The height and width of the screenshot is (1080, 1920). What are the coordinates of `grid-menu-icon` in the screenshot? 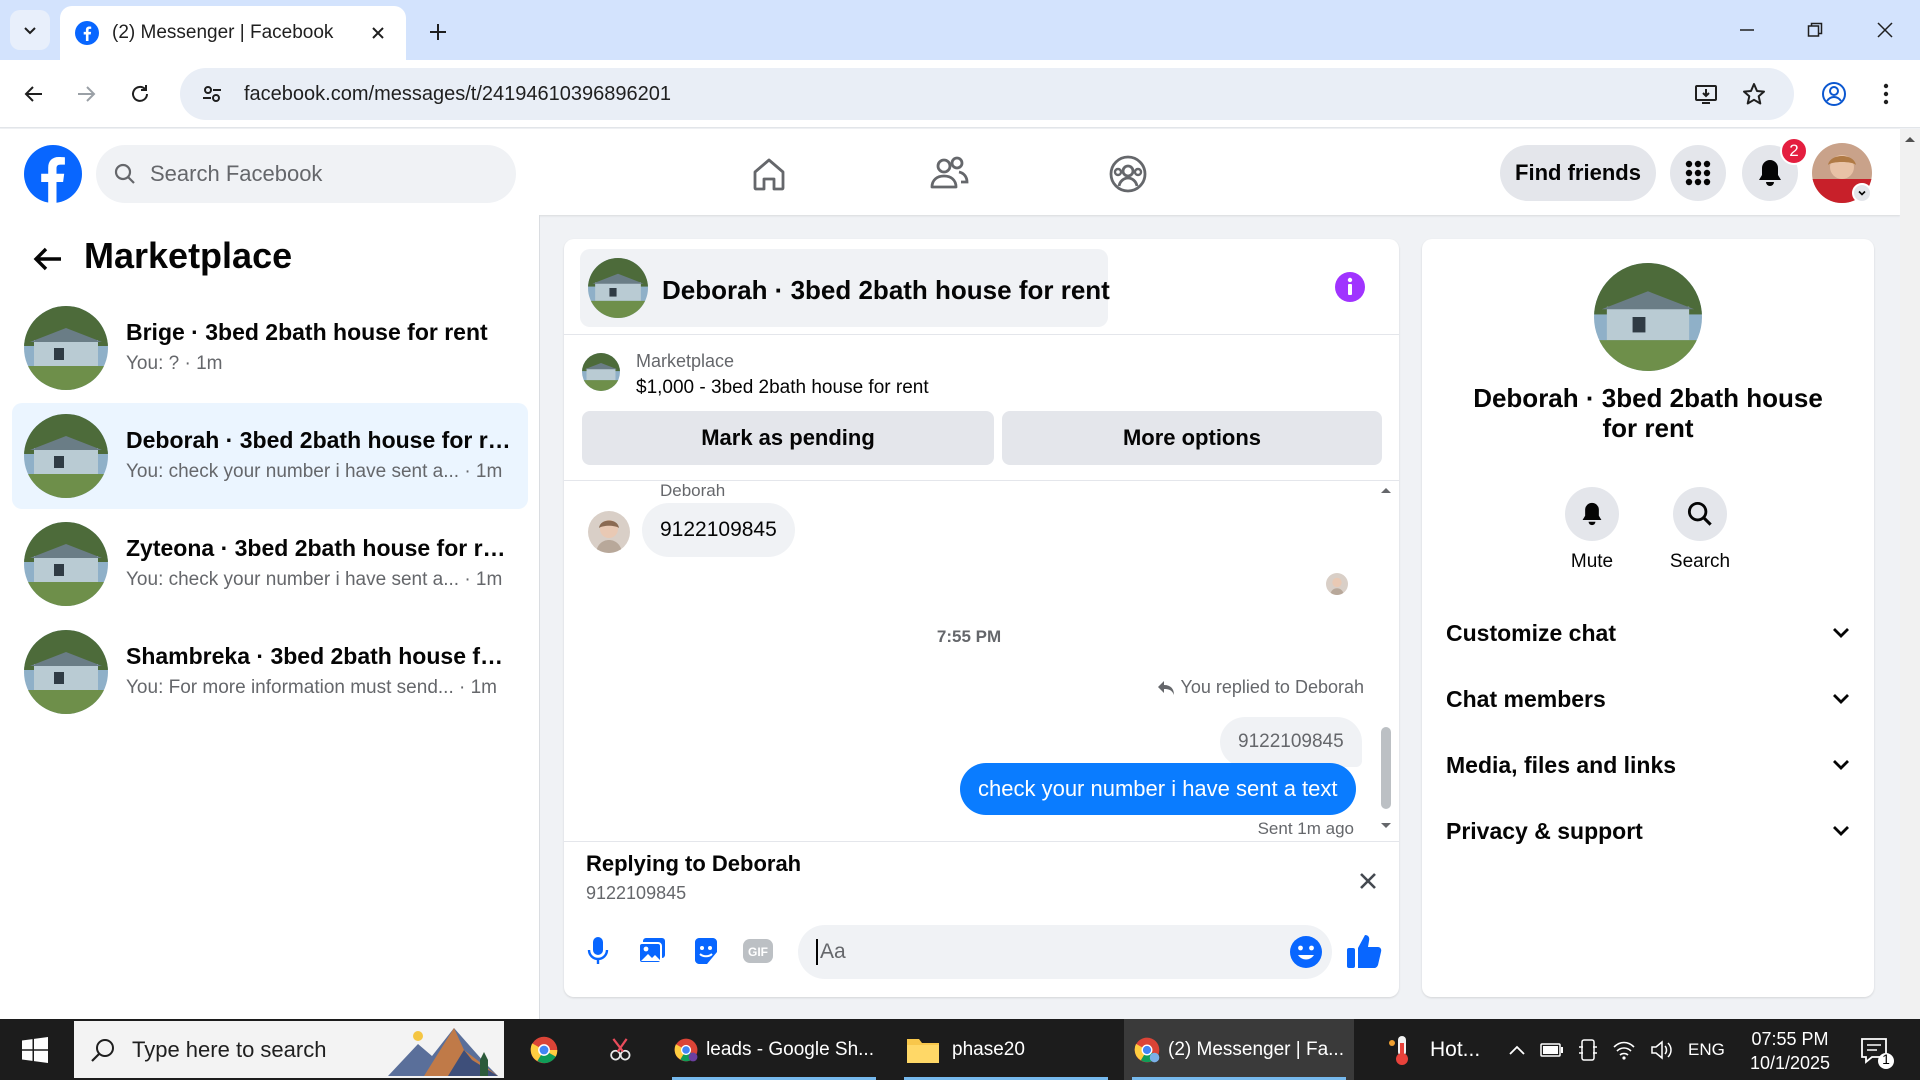 It's located at (1698, 173).